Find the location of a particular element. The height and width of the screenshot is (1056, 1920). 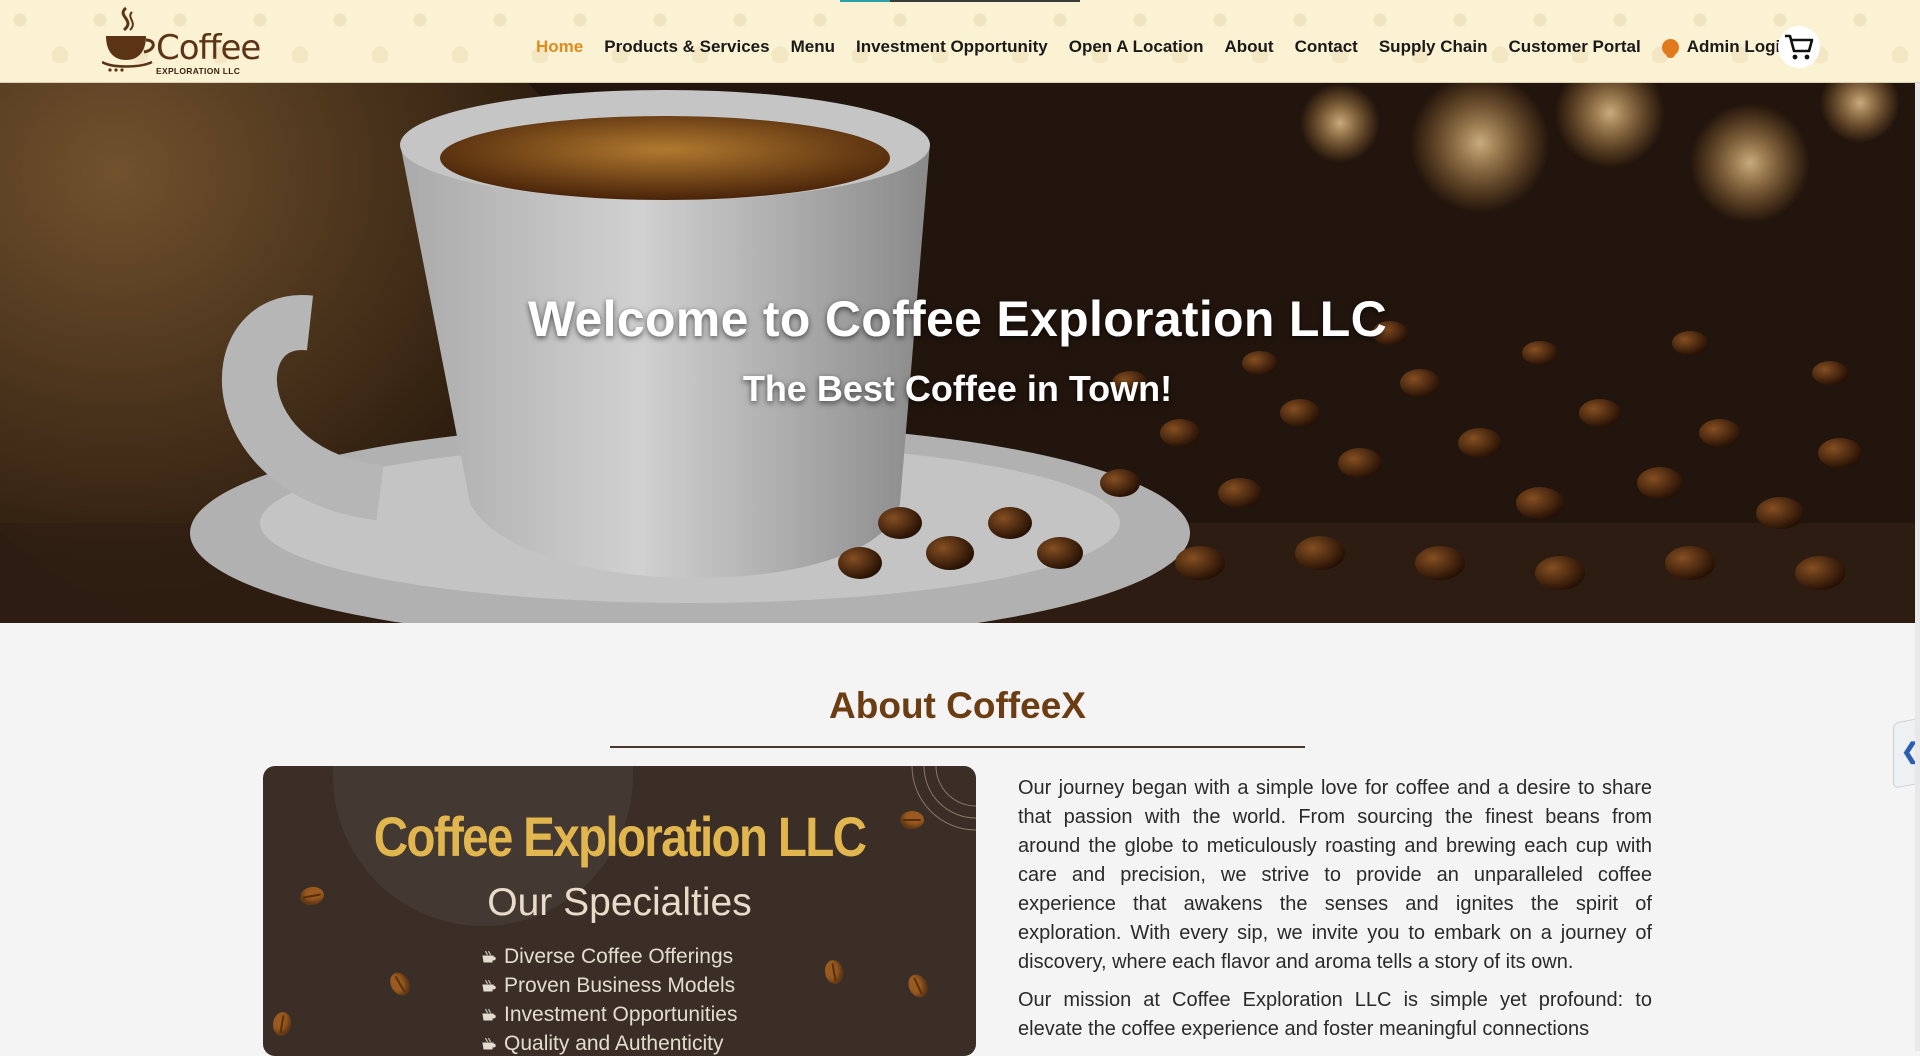

admin-login-link: Admin Login is located at coordinates (1726, 47).